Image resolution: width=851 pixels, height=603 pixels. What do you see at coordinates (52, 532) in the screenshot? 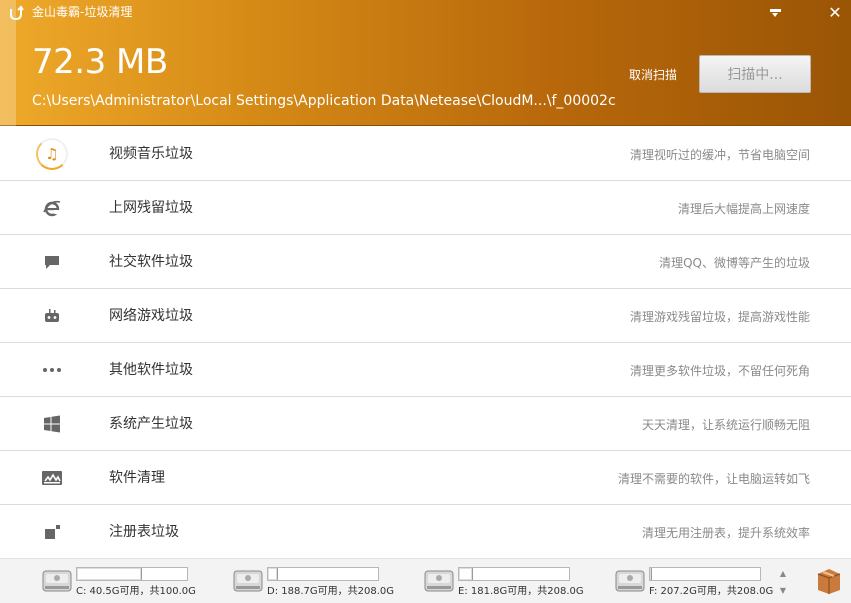
I see `registry-icon` at bounding box center [52, 532].